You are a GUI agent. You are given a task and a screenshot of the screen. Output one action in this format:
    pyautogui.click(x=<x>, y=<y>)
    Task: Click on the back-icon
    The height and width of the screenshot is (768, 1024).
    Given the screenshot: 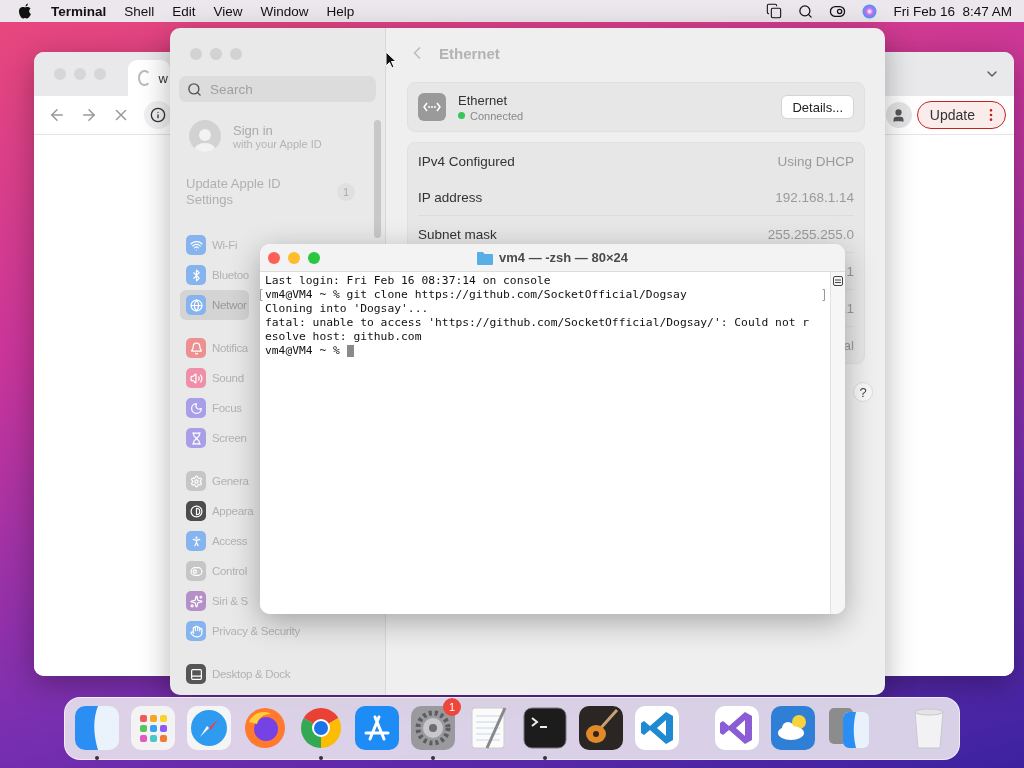 What is the action you would take?
    pyautogui.click(x=57, y=115)
    